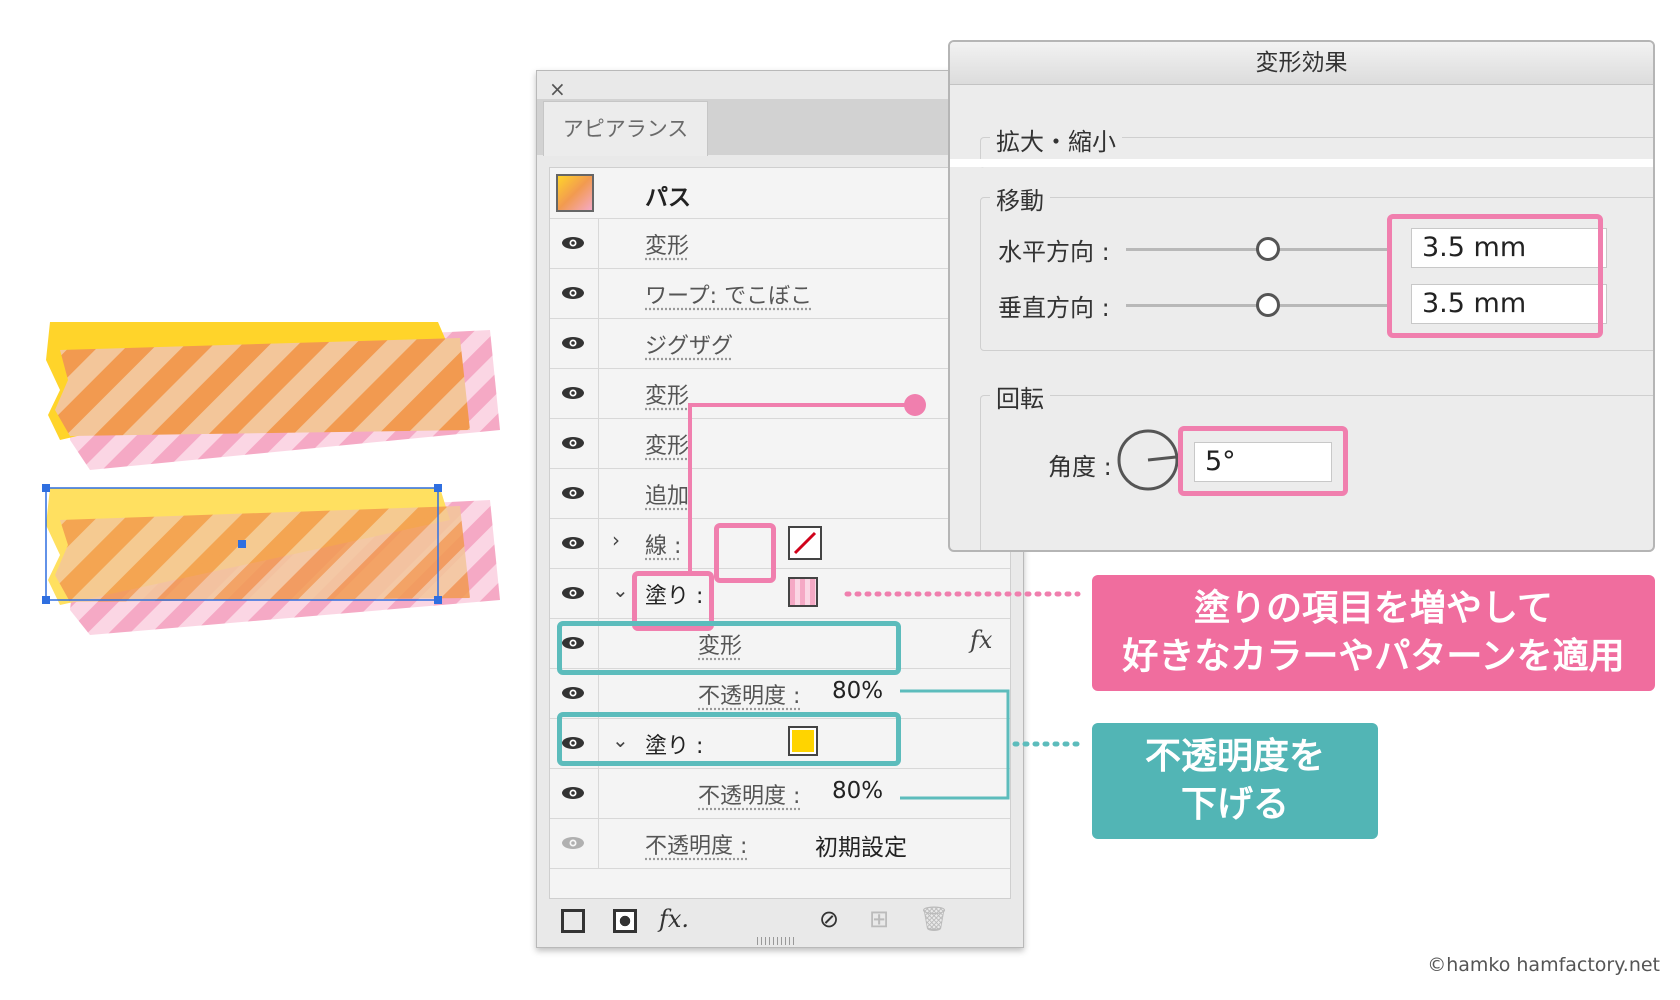  Describe the element at coordinates (1234, 756) in the screenshot. I see `teal-callout-line1: 不透明度を` at that location.